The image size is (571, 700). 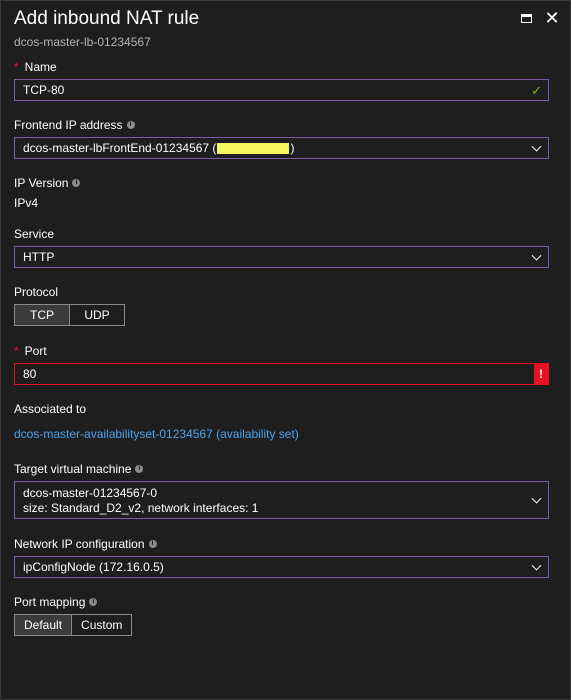 I want to click on port-section: * Port 80 !, so click(x=281, y=364).